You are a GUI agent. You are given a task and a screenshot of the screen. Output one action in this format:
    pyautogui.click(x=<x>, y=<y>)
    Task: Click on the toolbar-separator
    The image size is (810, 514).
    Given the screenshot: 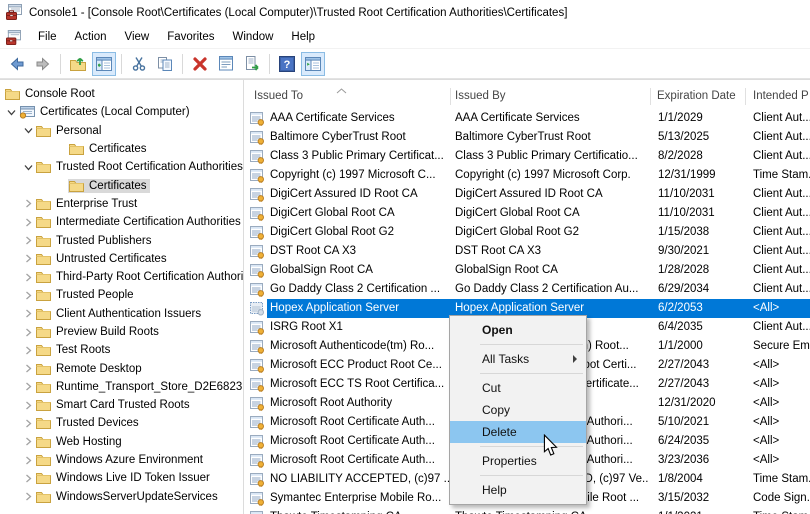 What is the action you would take?
    pyautogui.click(x=182, y=63)
    